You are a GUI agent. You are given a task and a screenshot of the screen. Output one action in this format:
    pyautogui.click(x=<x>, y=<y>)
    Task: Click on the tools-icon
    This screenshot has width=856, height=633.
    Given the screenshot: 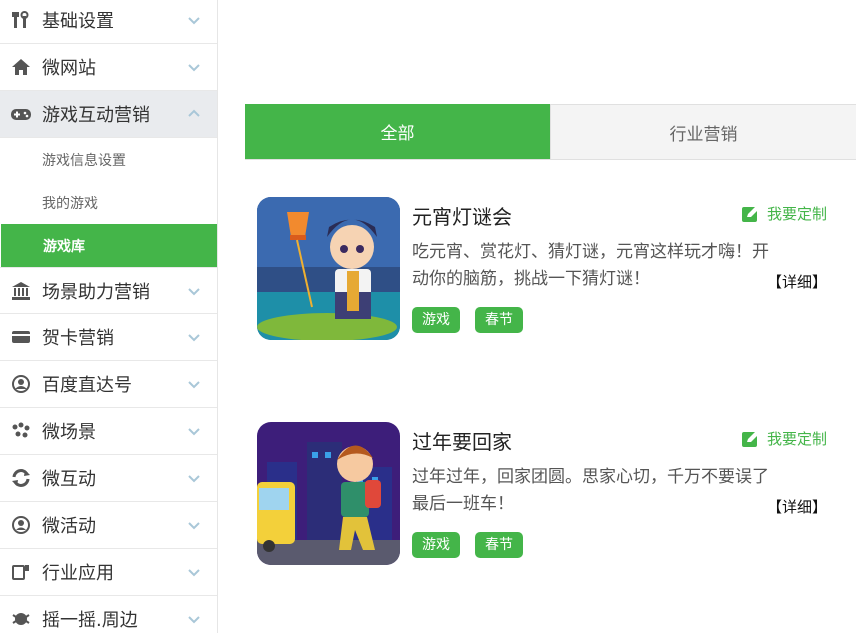 What is the action you would take?
    pyautogui.click(x=21, y=20)
    